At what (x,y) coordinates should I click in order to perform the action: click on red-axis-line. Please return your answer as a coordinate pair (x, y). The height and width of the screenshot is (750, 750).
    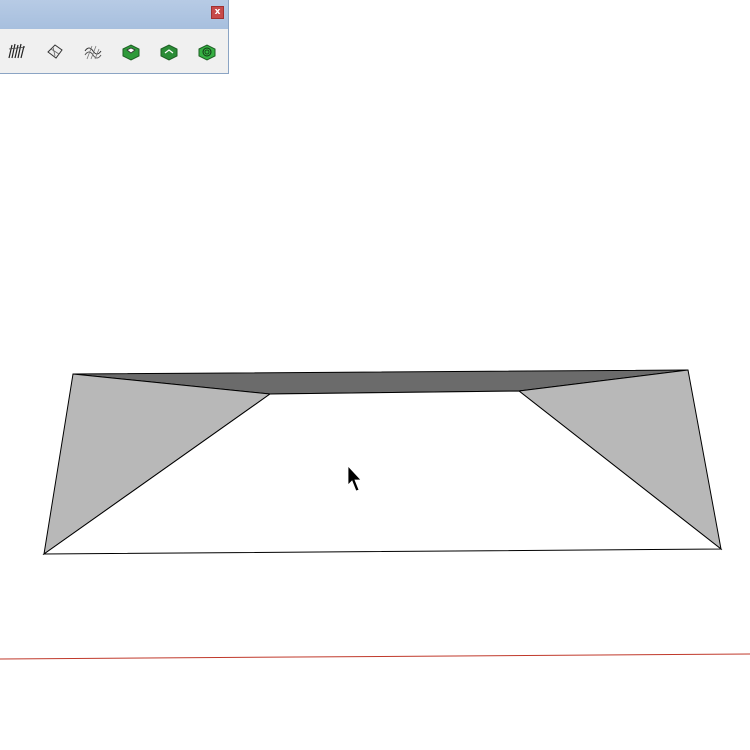
    Looking at the image, I should click on (375, 656).